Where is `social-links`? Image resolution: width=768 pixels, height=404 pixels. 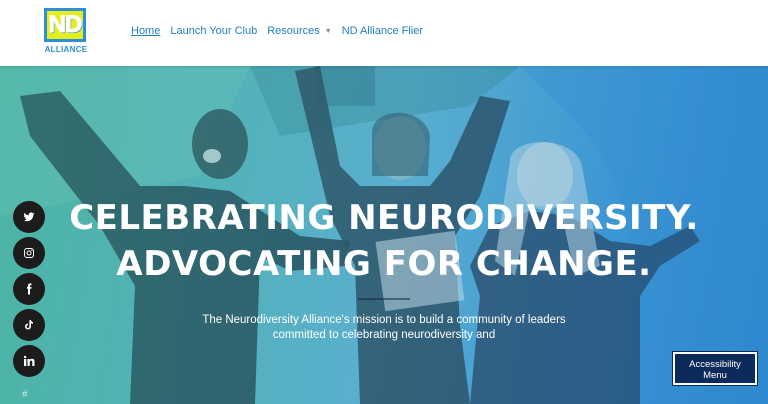
social-links is located at coordinates (29, 291).